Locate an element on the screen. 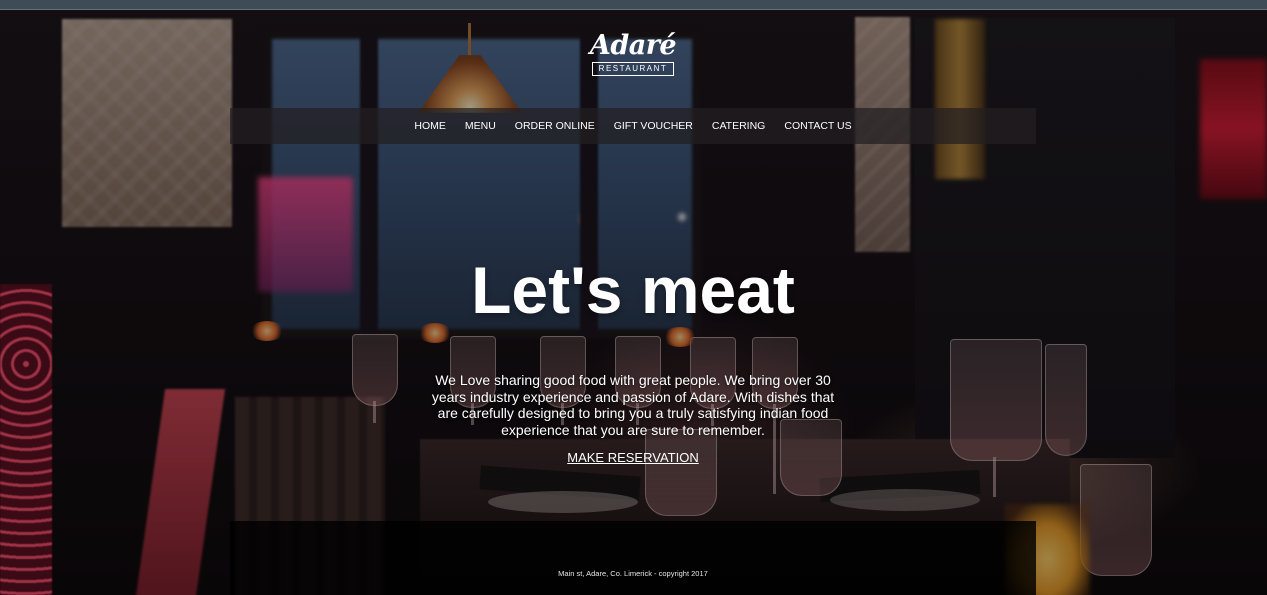  logo-name: Adaré is located at coordinates (633, 45).